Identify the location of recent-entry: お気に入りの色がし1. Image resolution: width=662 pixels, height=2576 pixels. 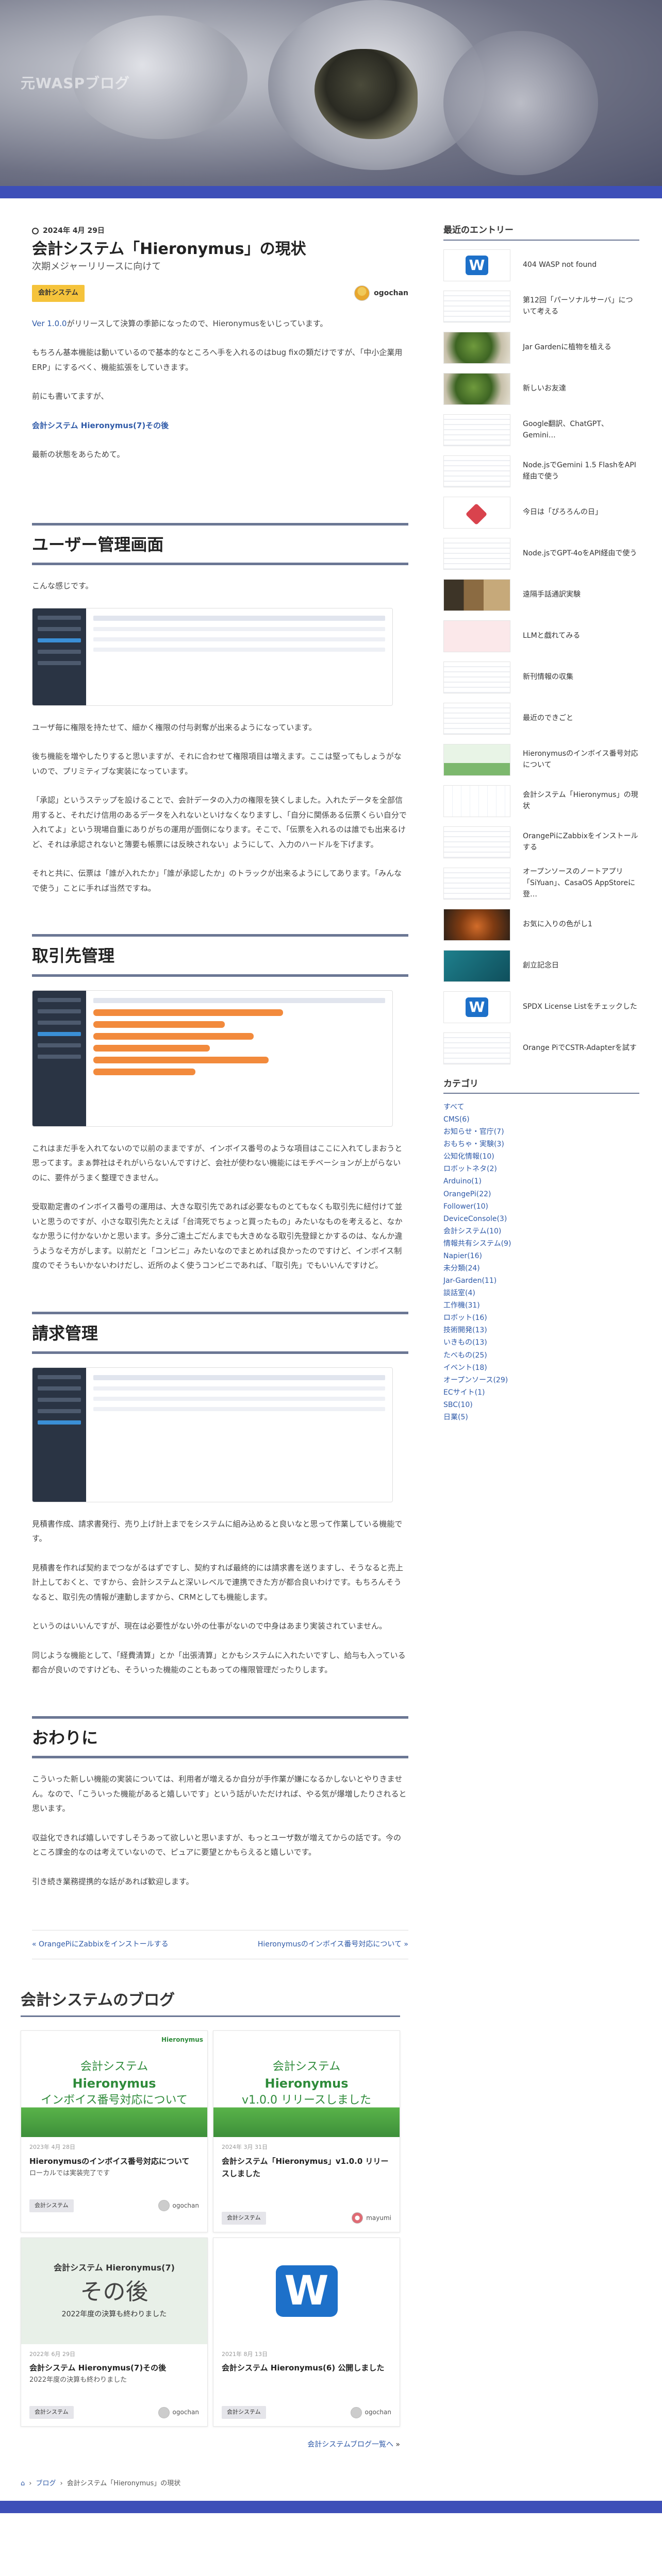
(541, 925).